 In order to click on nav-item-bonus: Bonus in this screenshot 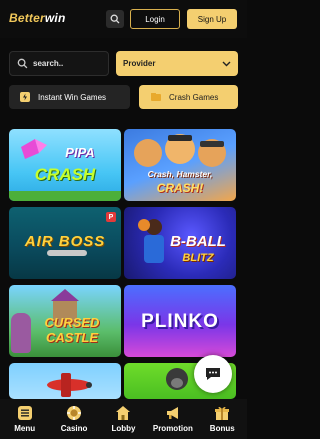, I will do `click(222, 419)`.